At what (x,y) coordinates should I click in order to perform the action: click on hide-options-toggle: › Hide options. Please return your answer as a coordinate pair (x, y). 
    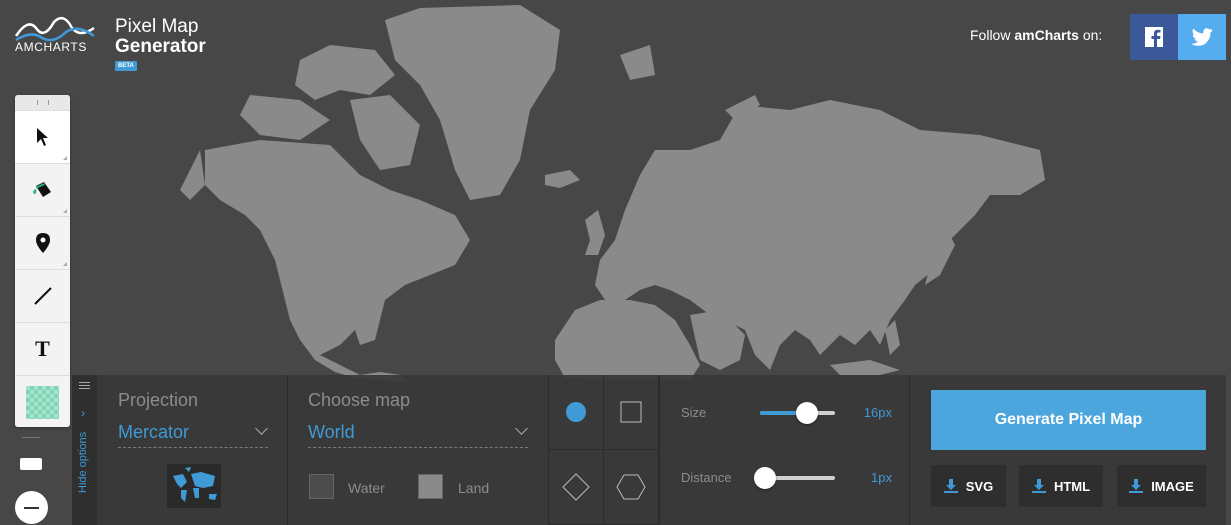
    Looking at the image, I should click on (84, 450).